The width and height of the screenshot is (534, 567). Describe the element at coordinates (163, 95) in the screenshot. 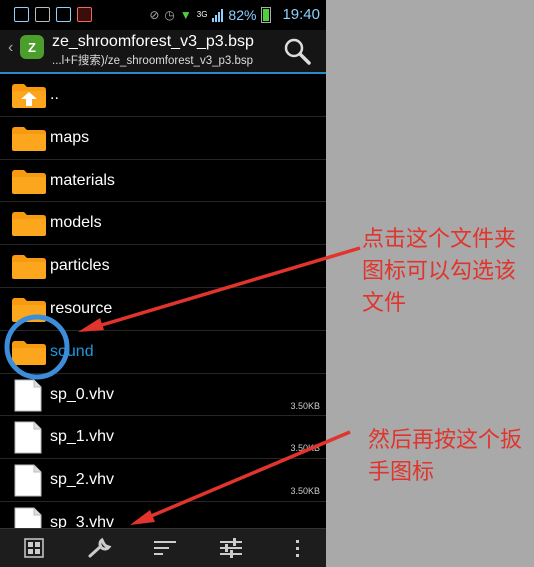

I see `folder-row: ..` at that location.